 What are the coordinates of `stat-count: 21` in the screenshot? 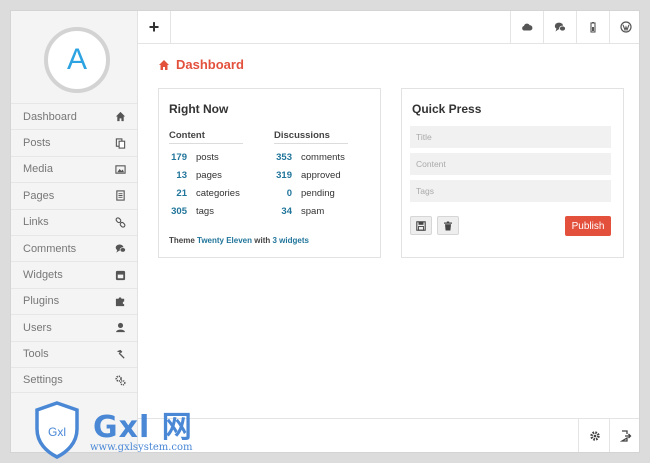 It's located at (178, 193).